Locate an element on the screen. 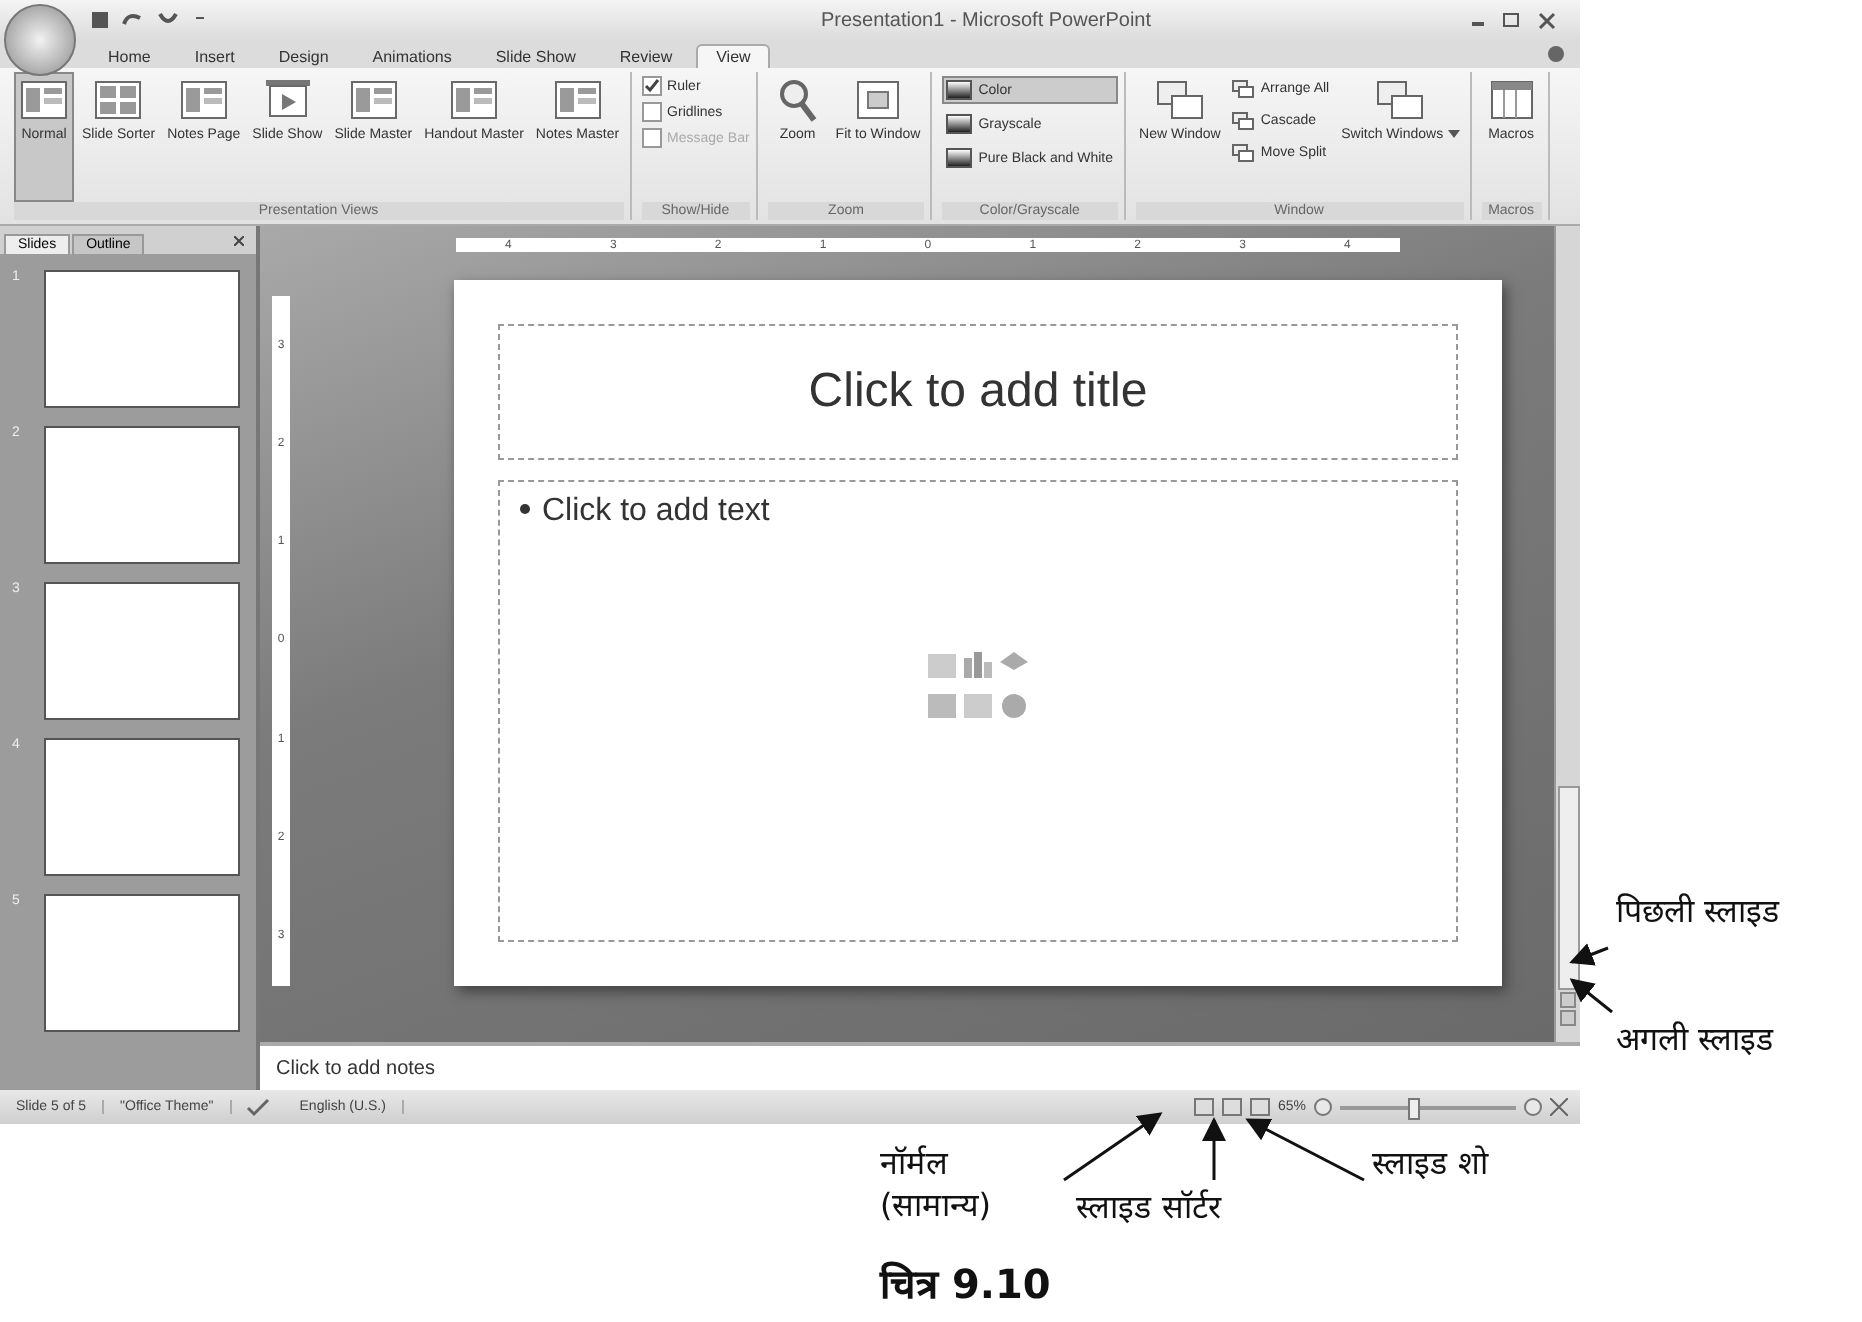 The width and height of the screenshot is (1862, 1322). grid-icon is located at coordinates (118, 100).